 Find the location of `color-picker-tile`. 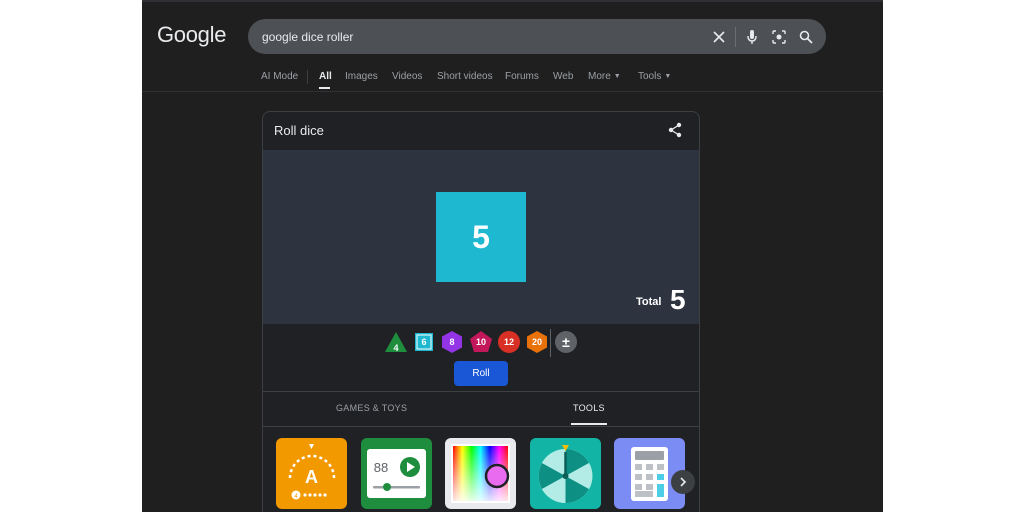

color-picker-tile is located at coordinates (480, 473).